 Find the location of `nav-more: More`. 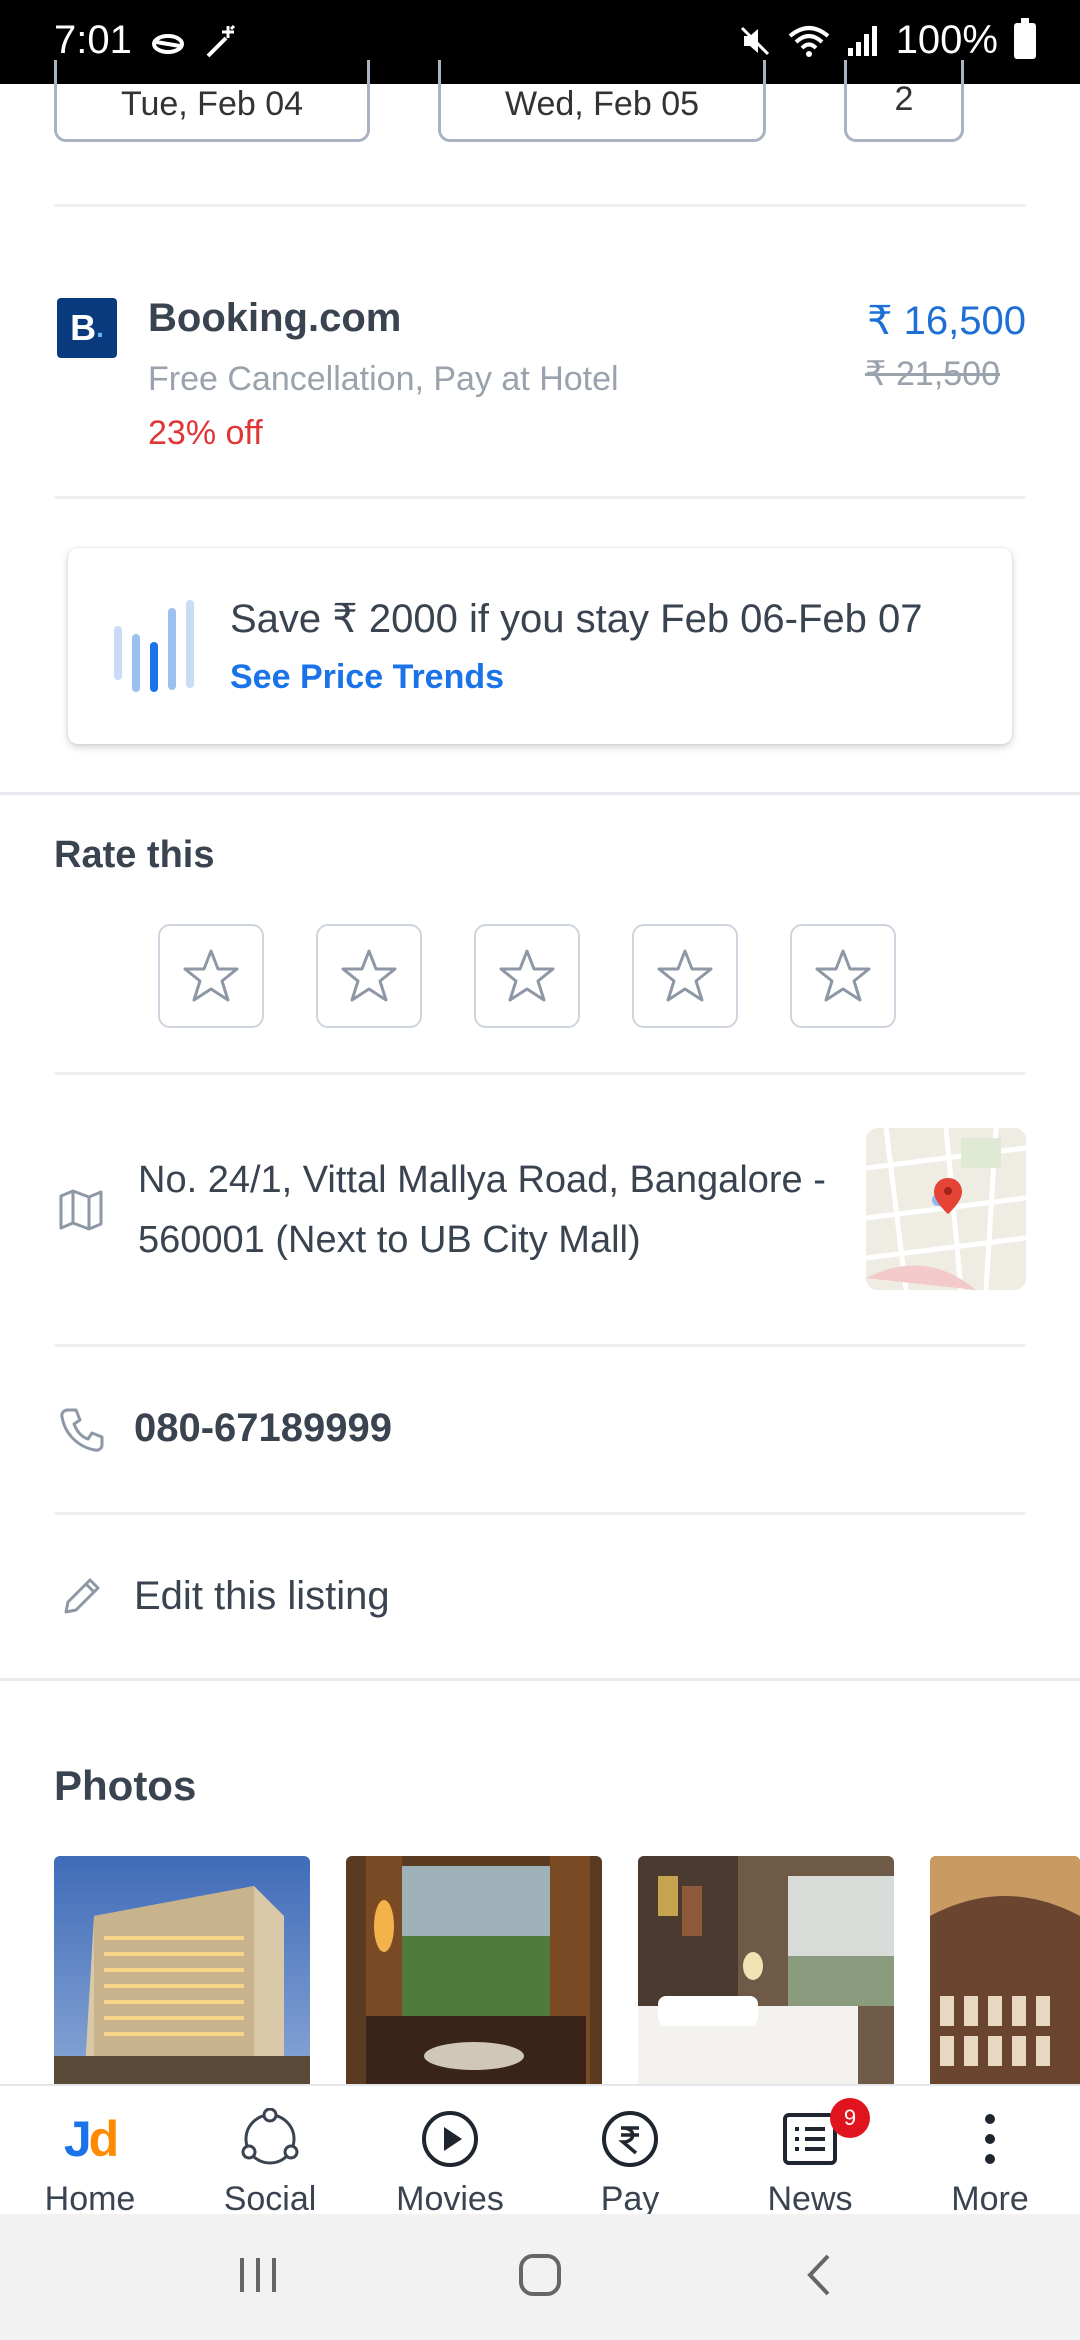

nav-more: More is located at coordinates (990, 2163).